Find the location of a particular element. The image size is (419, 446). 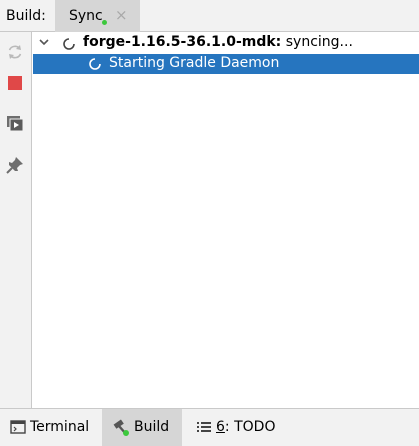

tab-terminal: Terminal is located at coordinates (50, 427).